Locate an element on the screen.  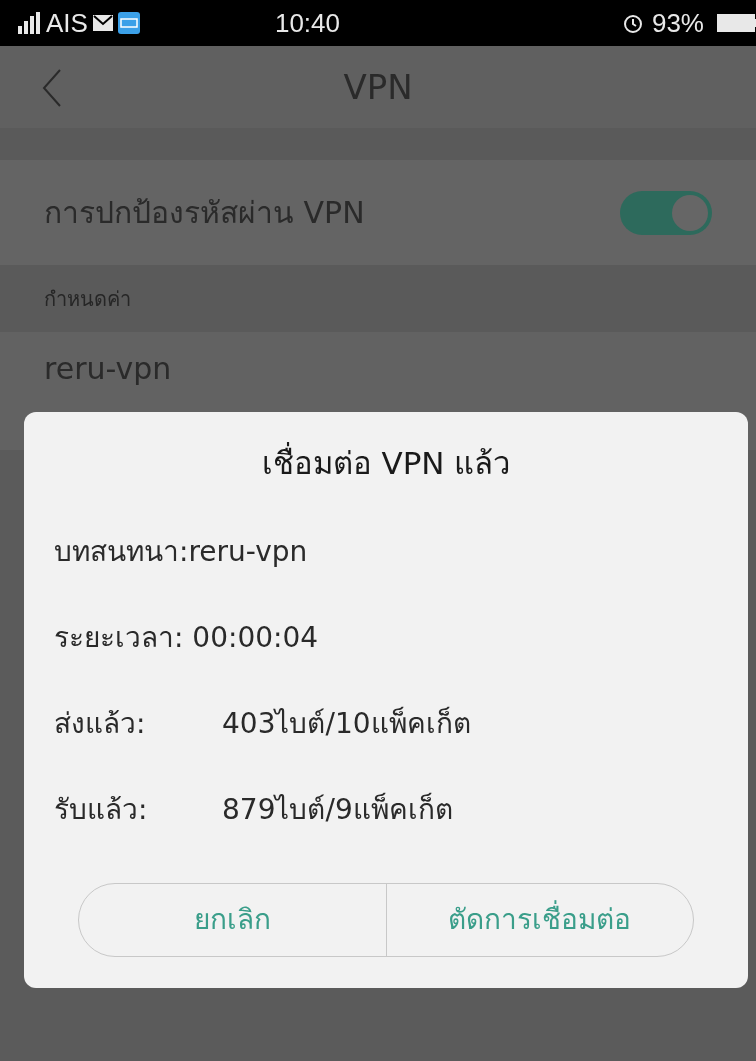
stat-text: บทสนทนา:reru-vpn is located at coordinates (181, 551).